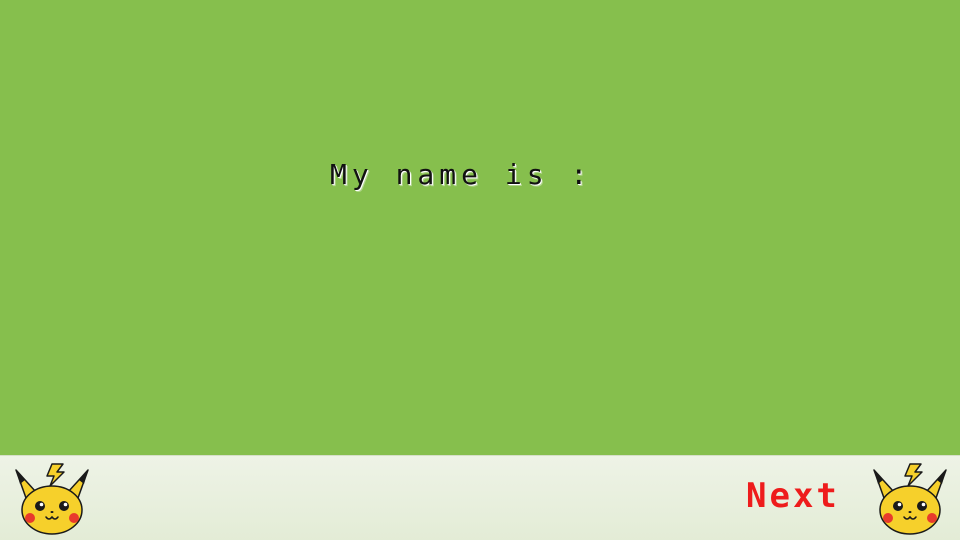  I want to click on name-prompt: My name is :, so click(461, 174).